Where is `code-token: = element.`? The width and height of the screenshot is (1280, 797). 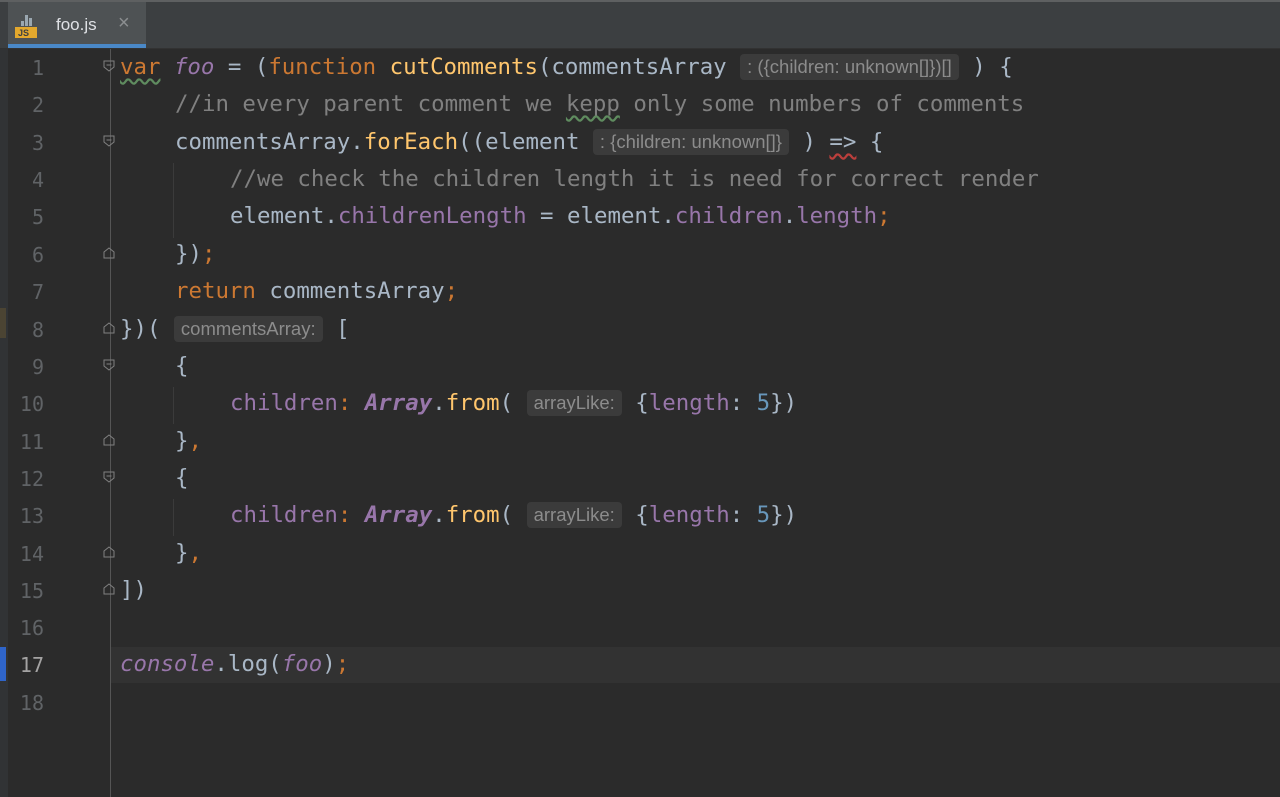
code-token: = element. is located at coordinates (600, 216).